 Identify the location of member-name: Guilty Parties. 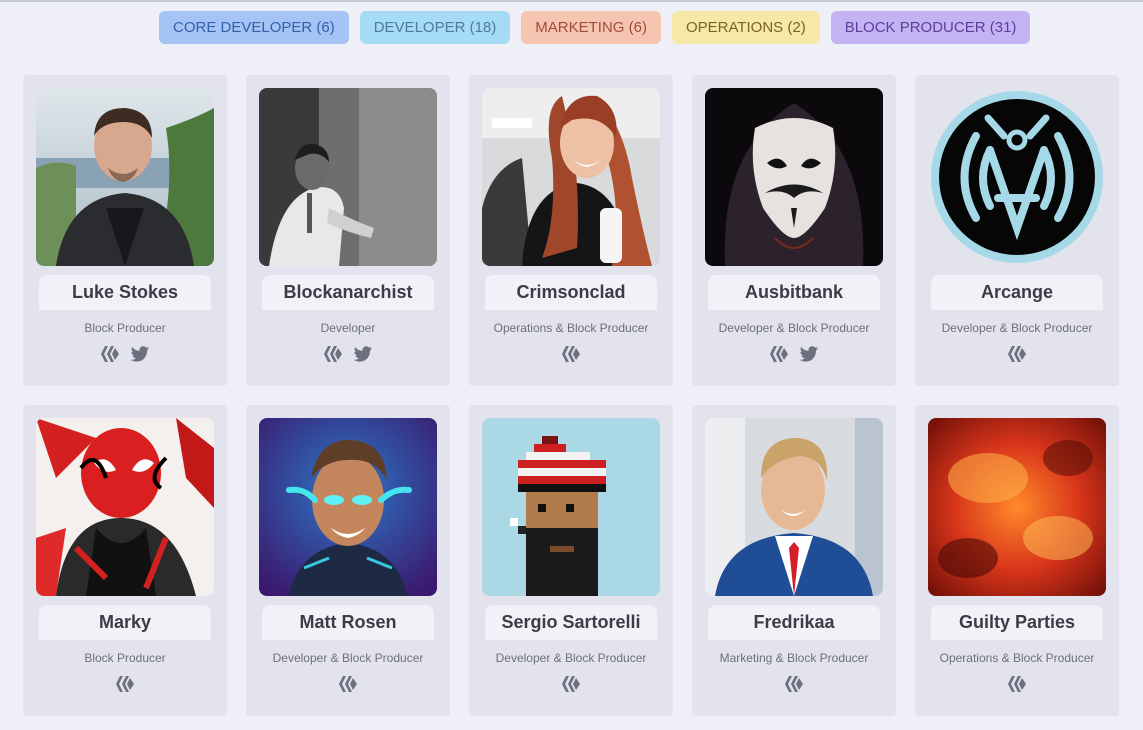
(1017, 622).